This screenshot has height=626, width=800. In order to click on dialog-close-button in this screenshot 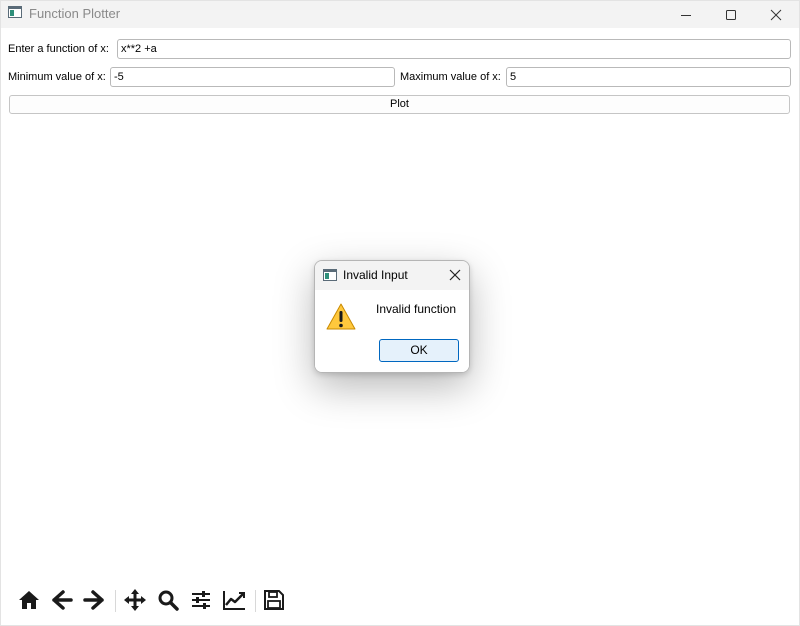, I will do `click(455, 275)`.